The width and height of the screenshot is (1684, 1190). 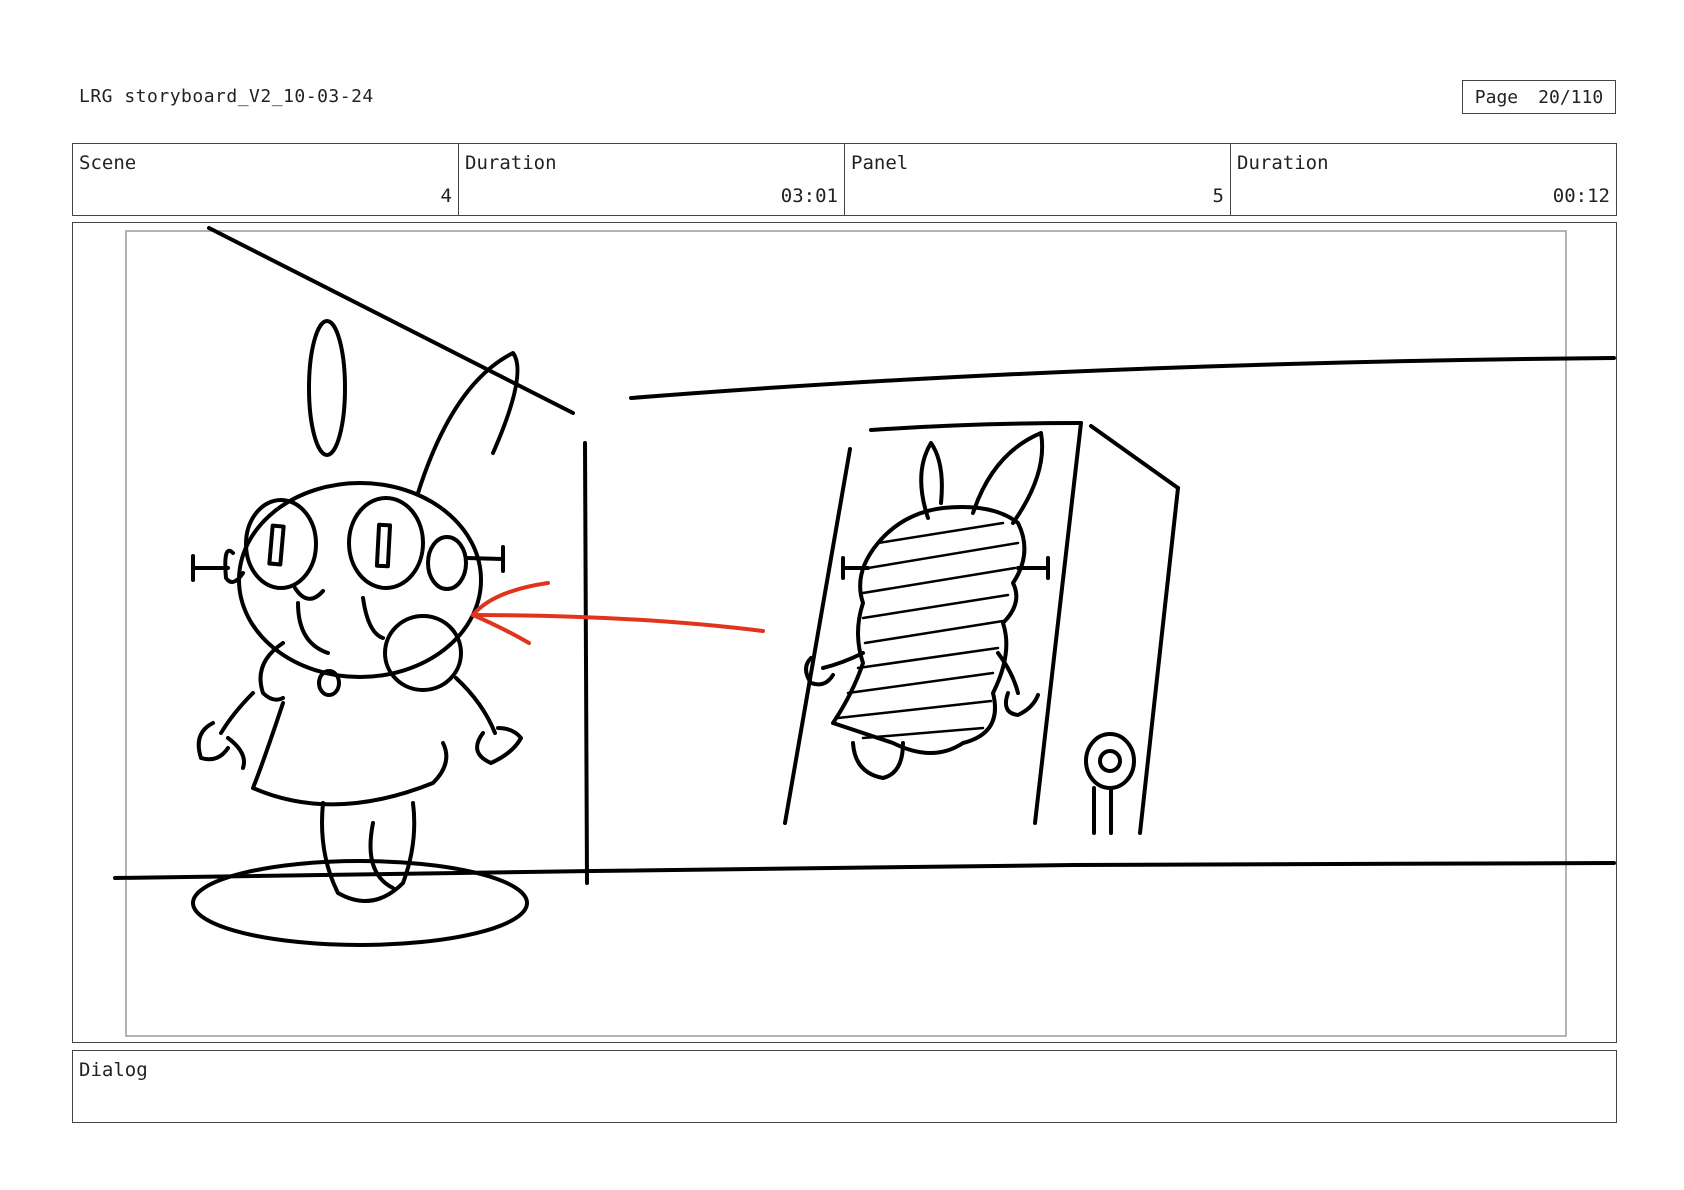 I want to click on dialog-box: Dialog, so click(x=844, y=1086).